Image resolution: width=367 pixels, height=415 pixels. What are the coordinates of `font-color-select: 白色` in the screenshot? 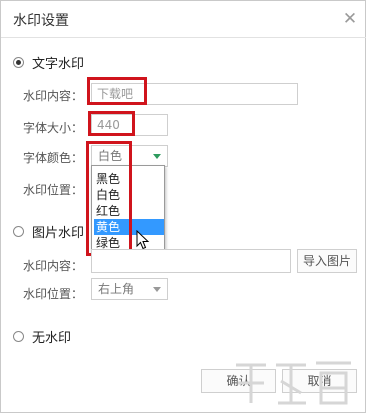 It's located at (129, 156).